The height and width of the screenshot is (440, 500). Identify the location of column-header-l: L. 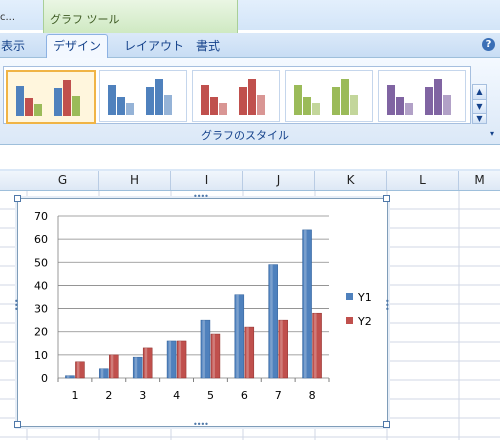
(423, 180).